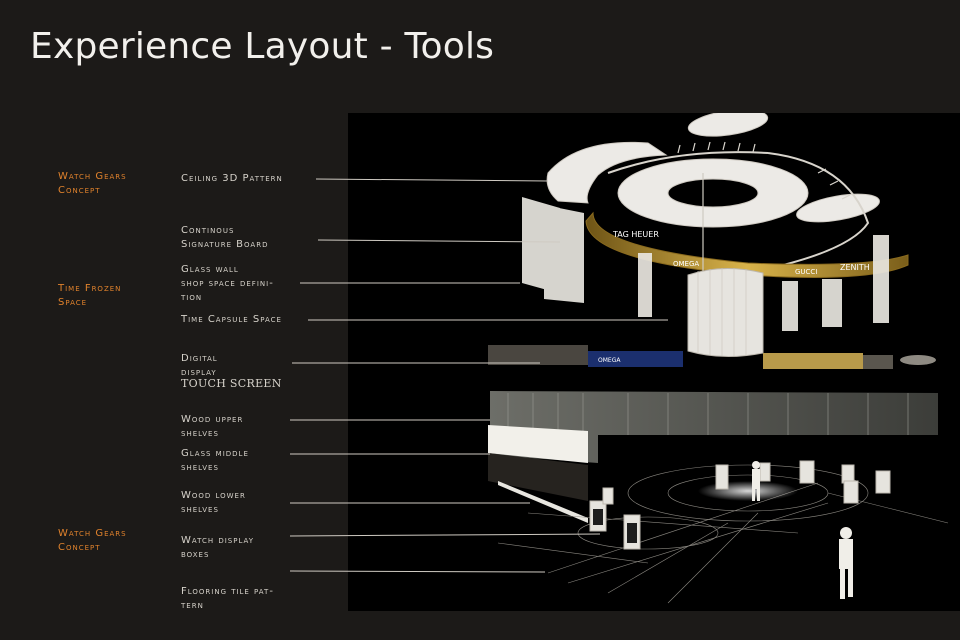 This screenshot has height=640, width=960. Describe the element at coordinates (417, 571) in the screenshot. I see `leader-flooring` at that location.